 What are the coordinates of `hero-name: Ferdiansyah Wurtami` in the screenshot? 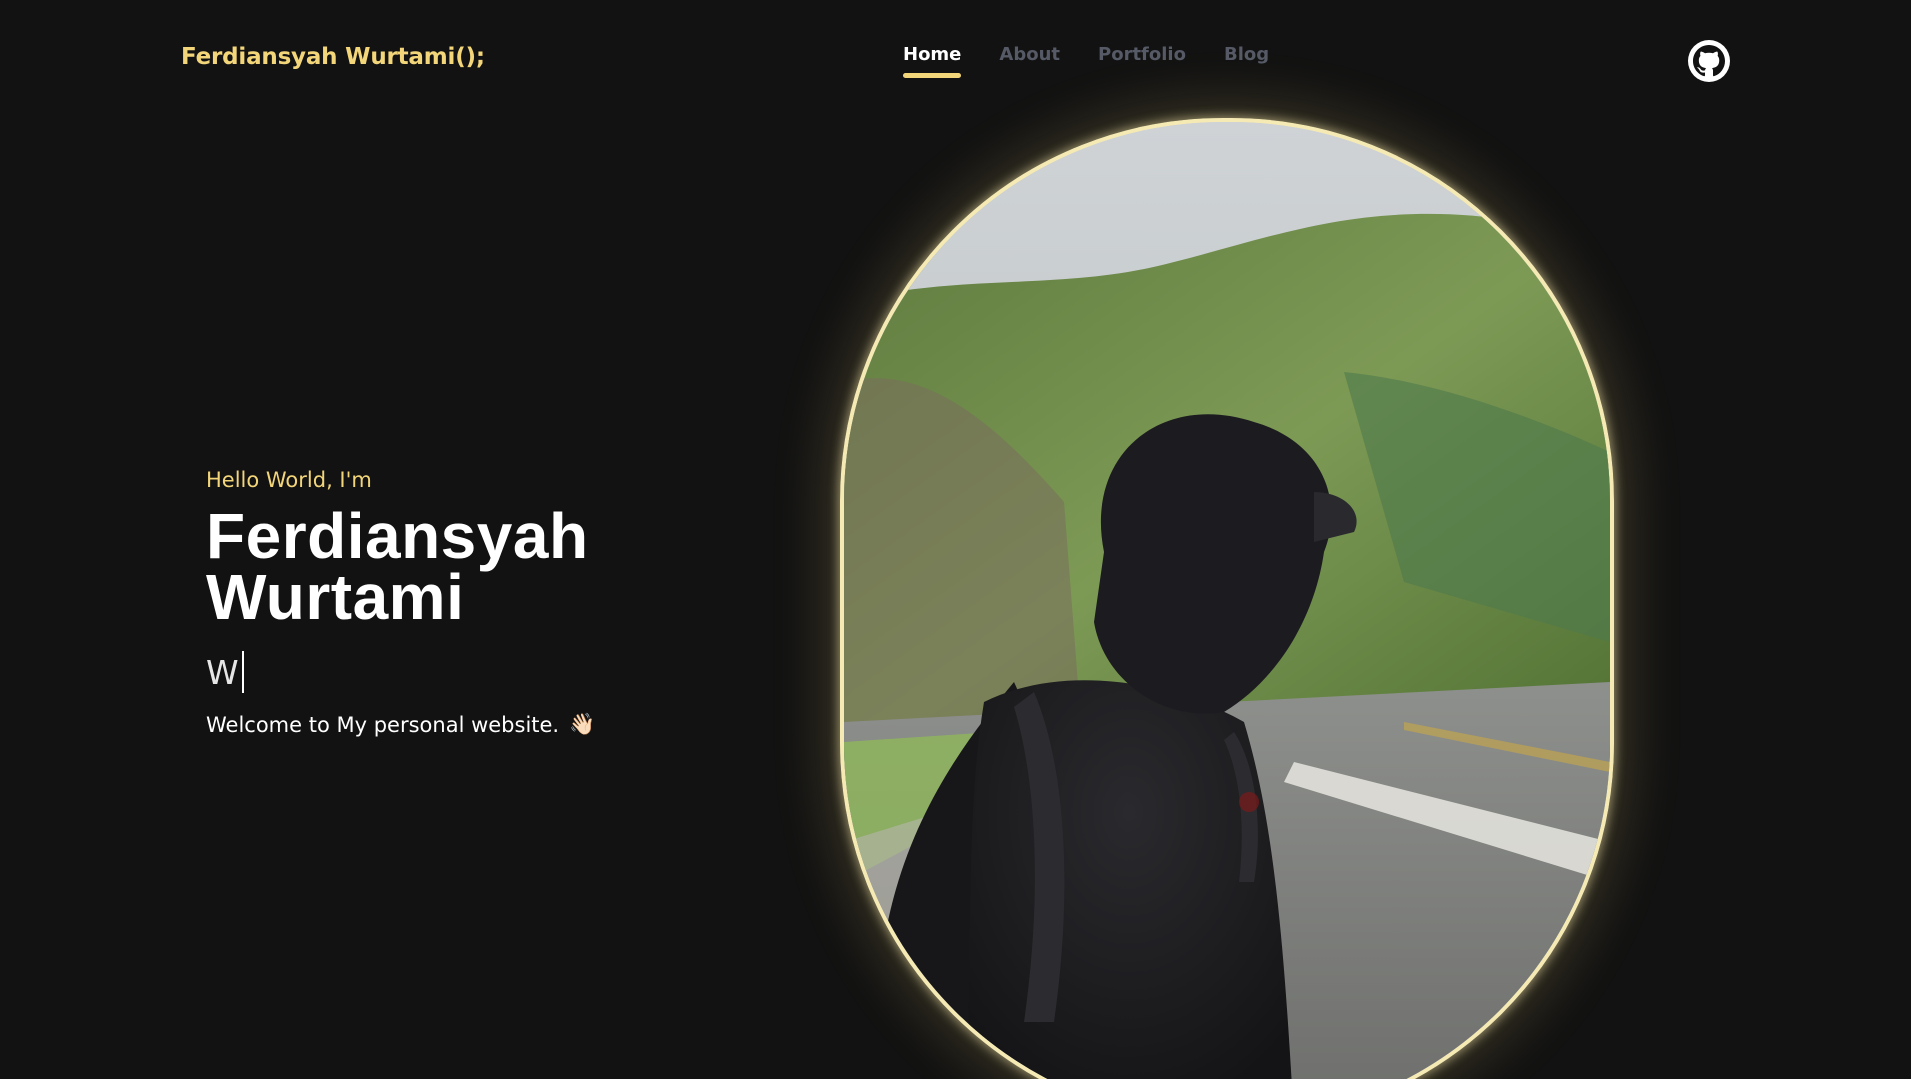 It's located at (486, 566).